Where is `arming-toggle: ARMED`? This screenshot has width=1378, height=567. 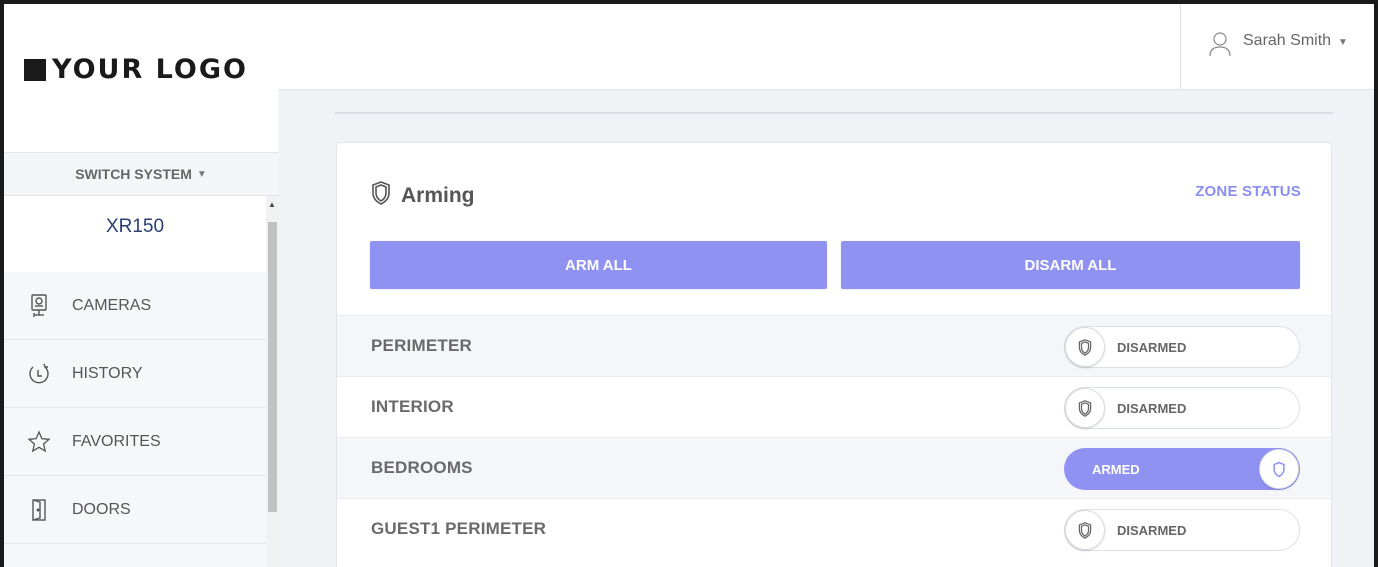 arming-toggle: ARMED is located at coordinates (1182, 469).